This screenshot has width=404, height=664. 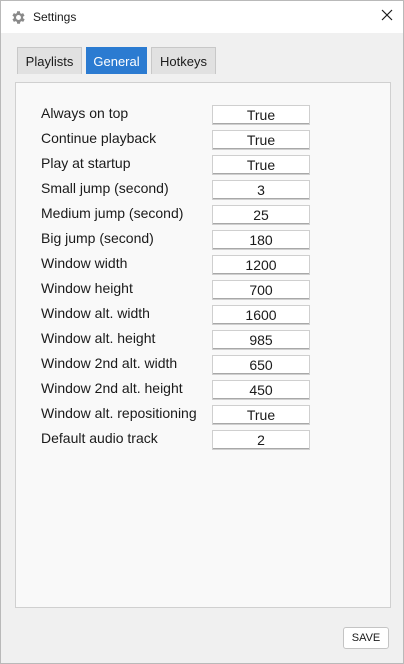 What do you see at coordinates (203, 166) in the screenshot?
I see `setting-row-play-at-startup: Play at startup True` at bounding box center [203, 166].